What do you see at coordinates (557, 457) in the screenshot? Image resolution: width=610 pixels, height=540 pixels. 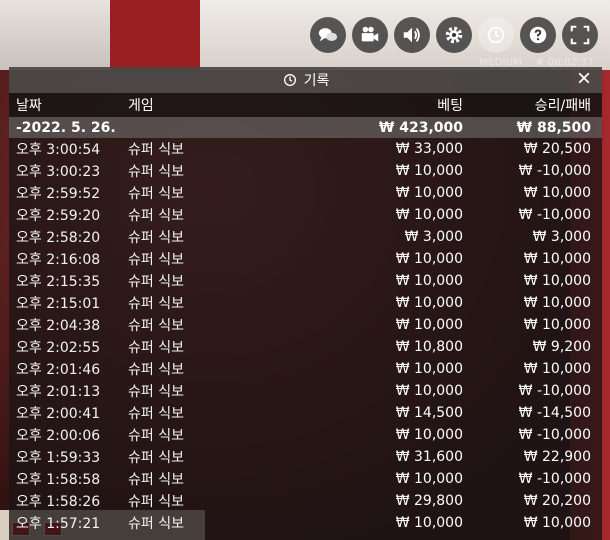 I see `row-win-loss: ₩ 22,900` at bounding box center [557, 457].